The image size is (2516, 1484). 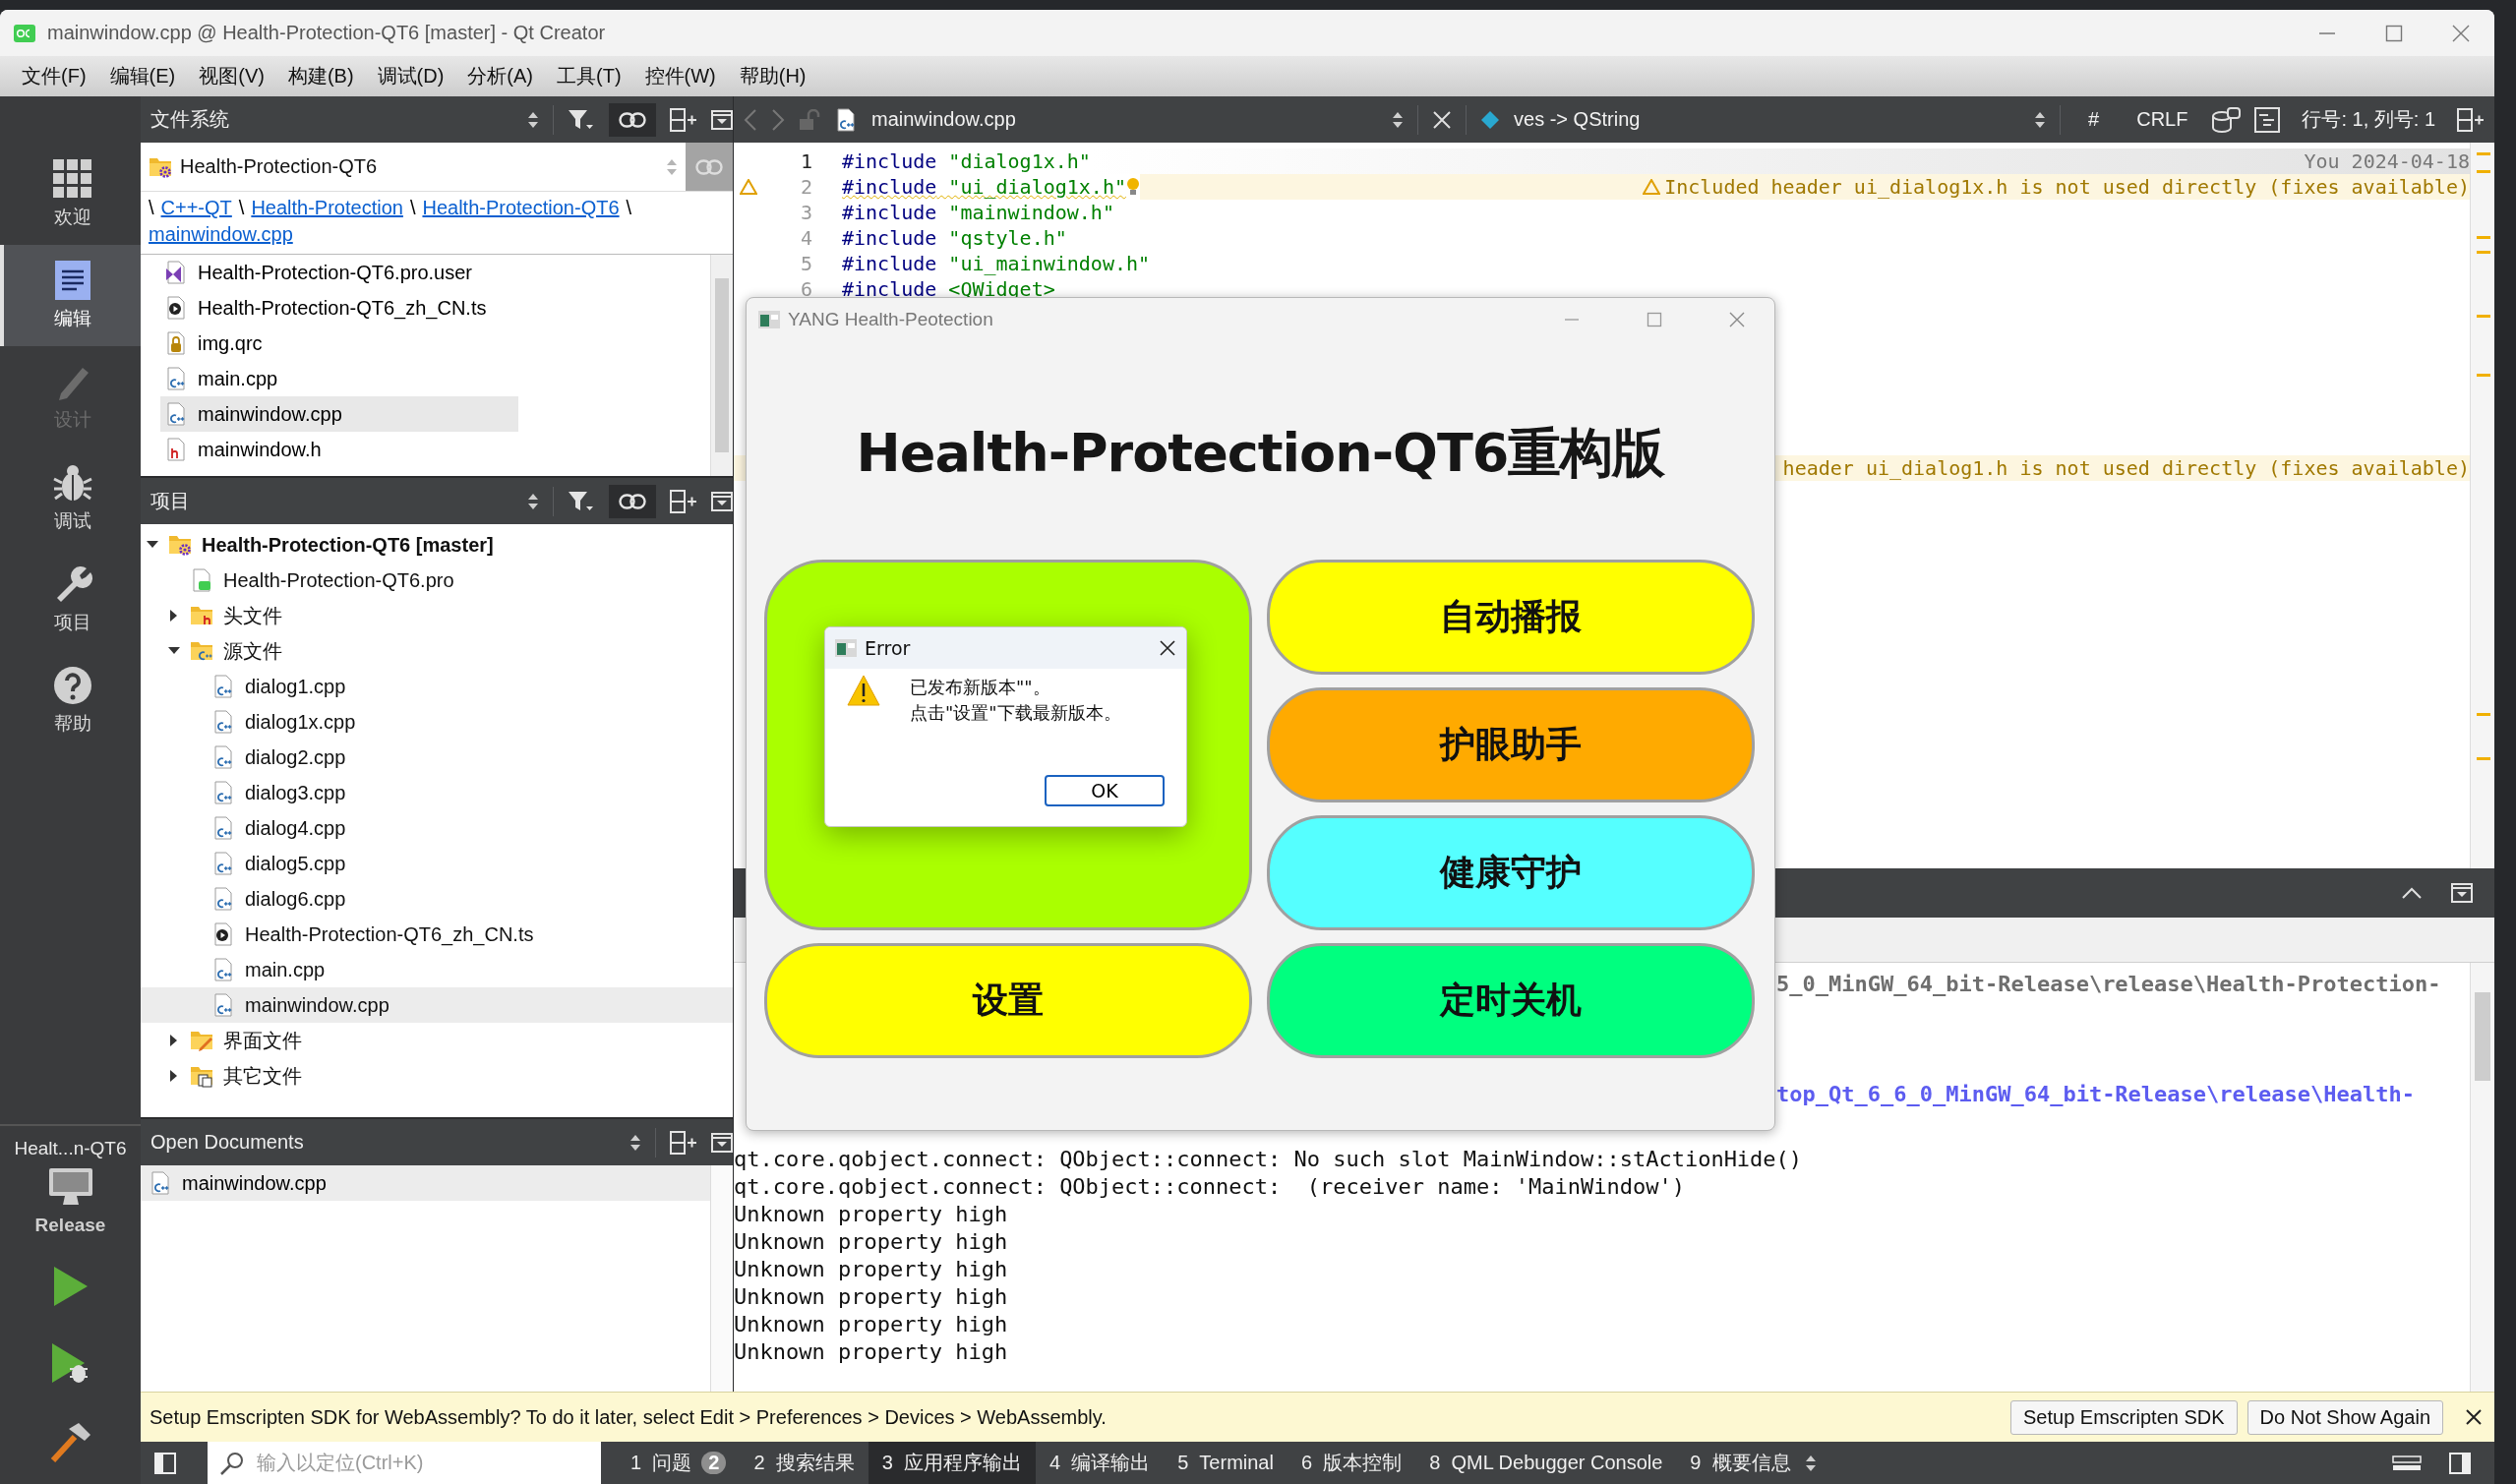 I want to click on menu-button: 护眼助手, so click(x=1511, y=745).